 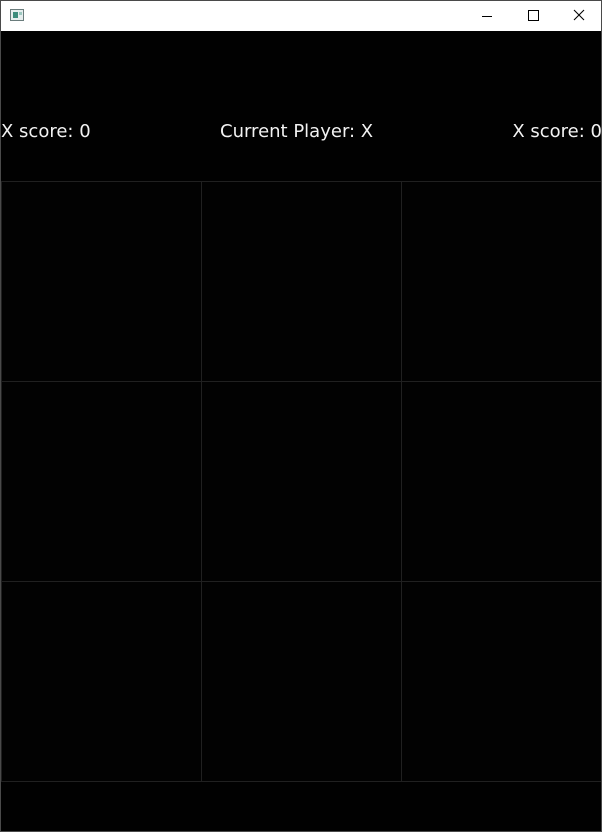 I want to click on title-bar, so click(x=301, y=16).